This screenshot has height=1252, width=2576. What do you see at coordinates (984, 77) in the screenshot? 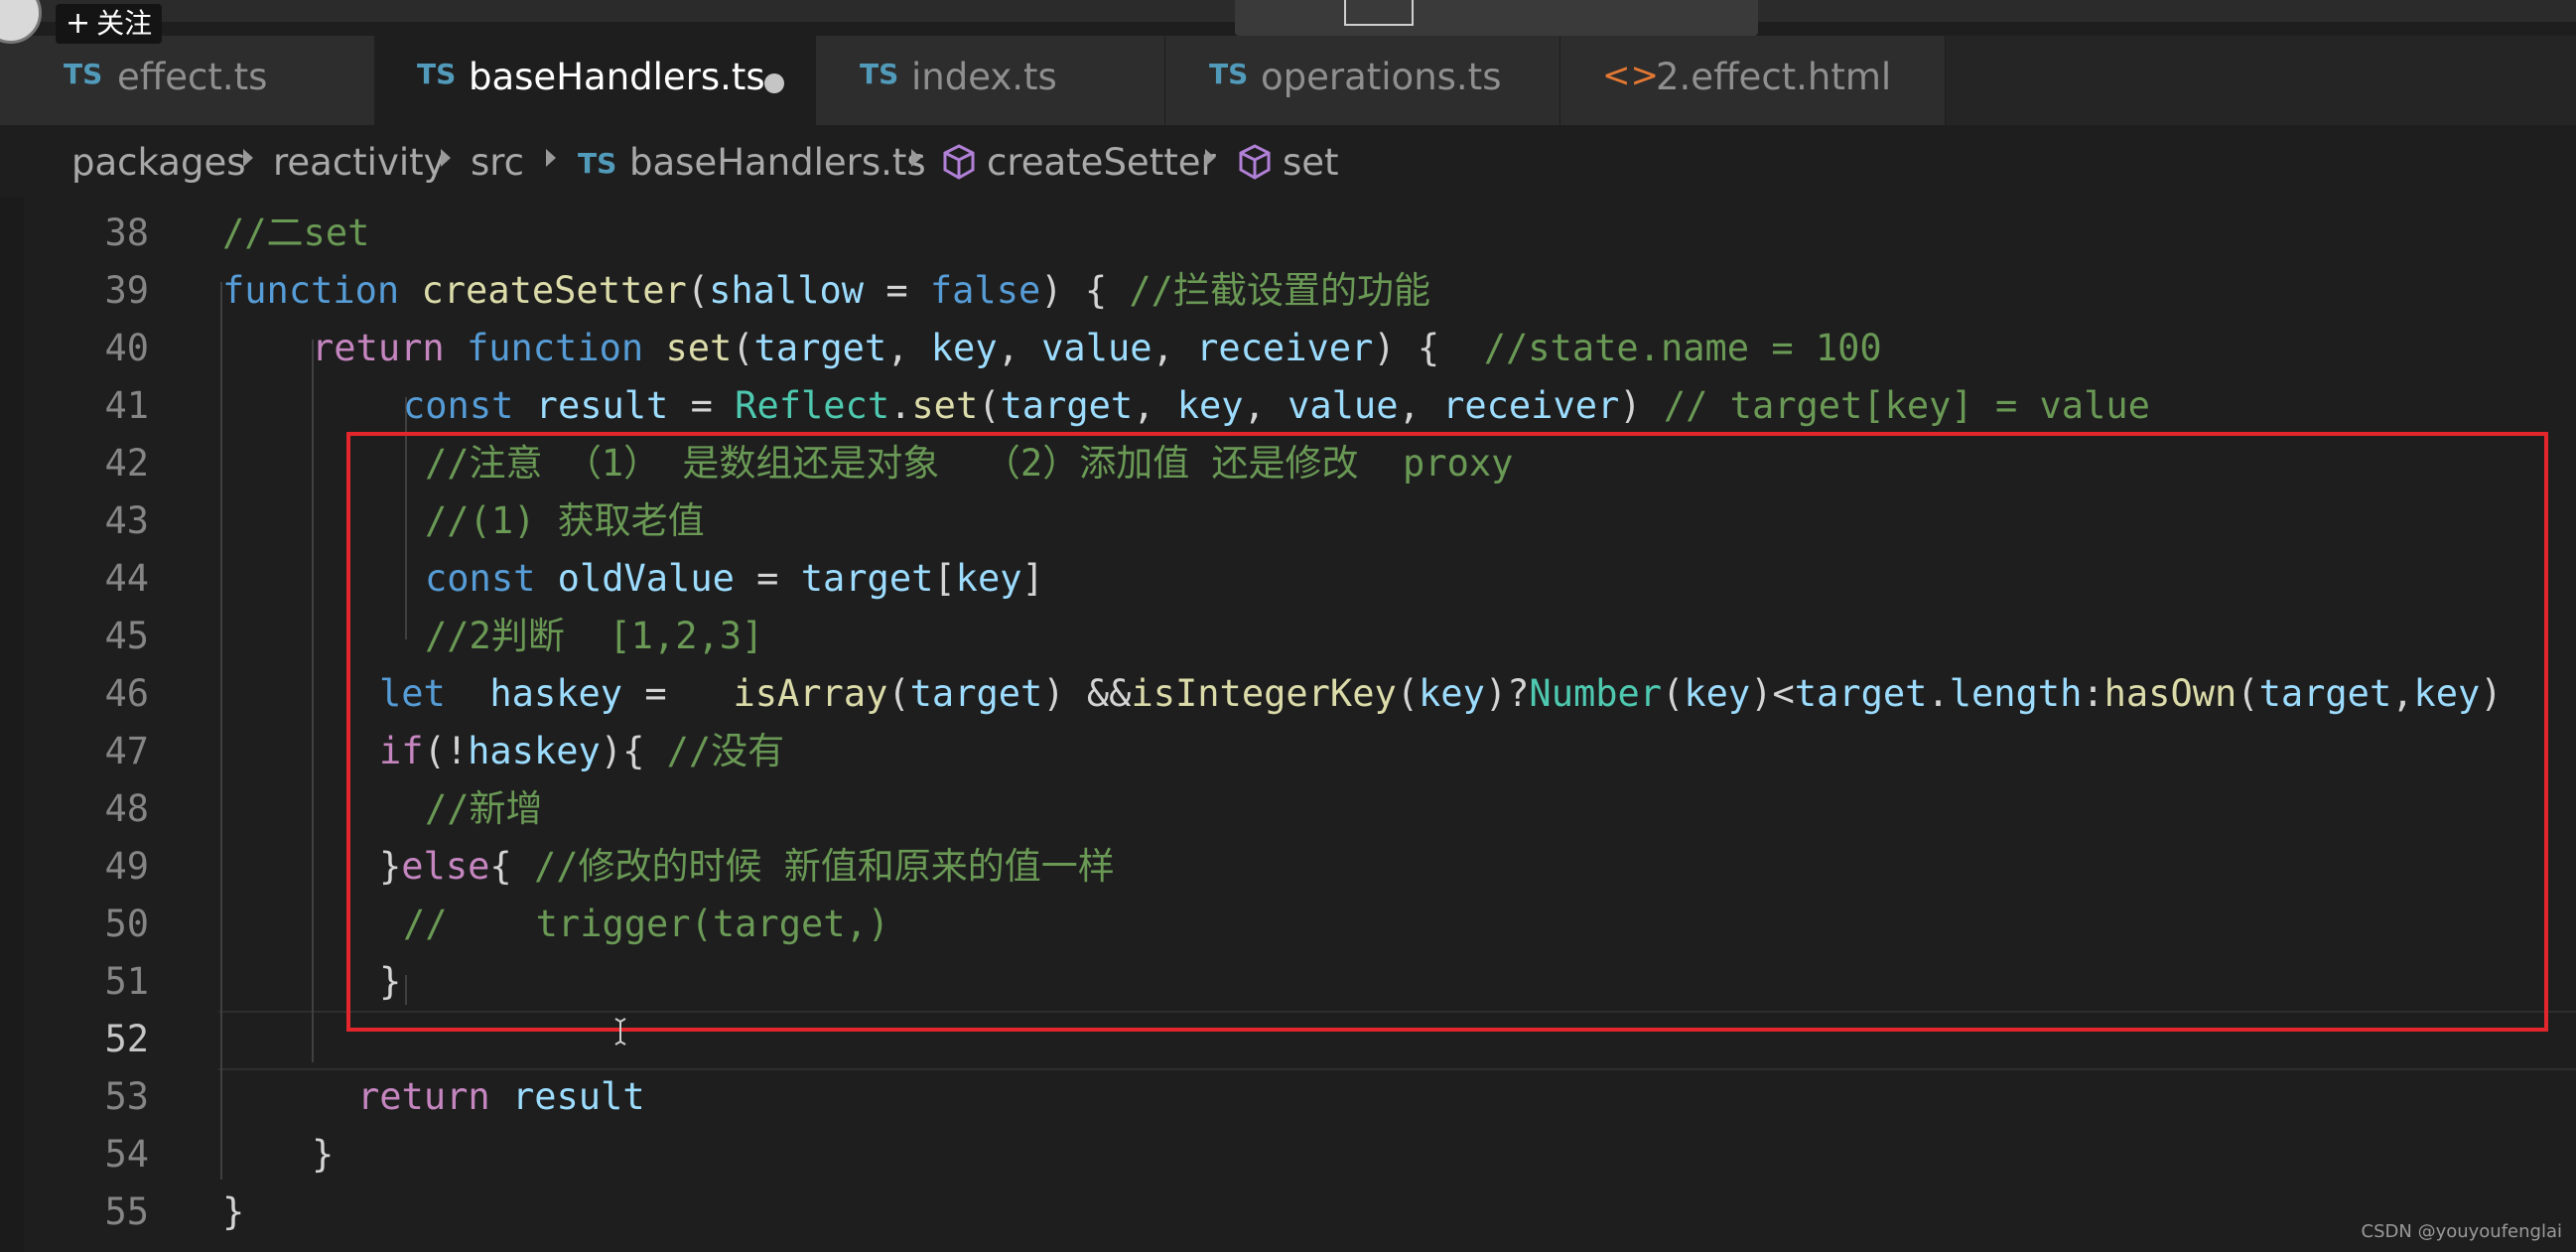
I see `tab-label: index.ts` at bounding box center [984, 77].